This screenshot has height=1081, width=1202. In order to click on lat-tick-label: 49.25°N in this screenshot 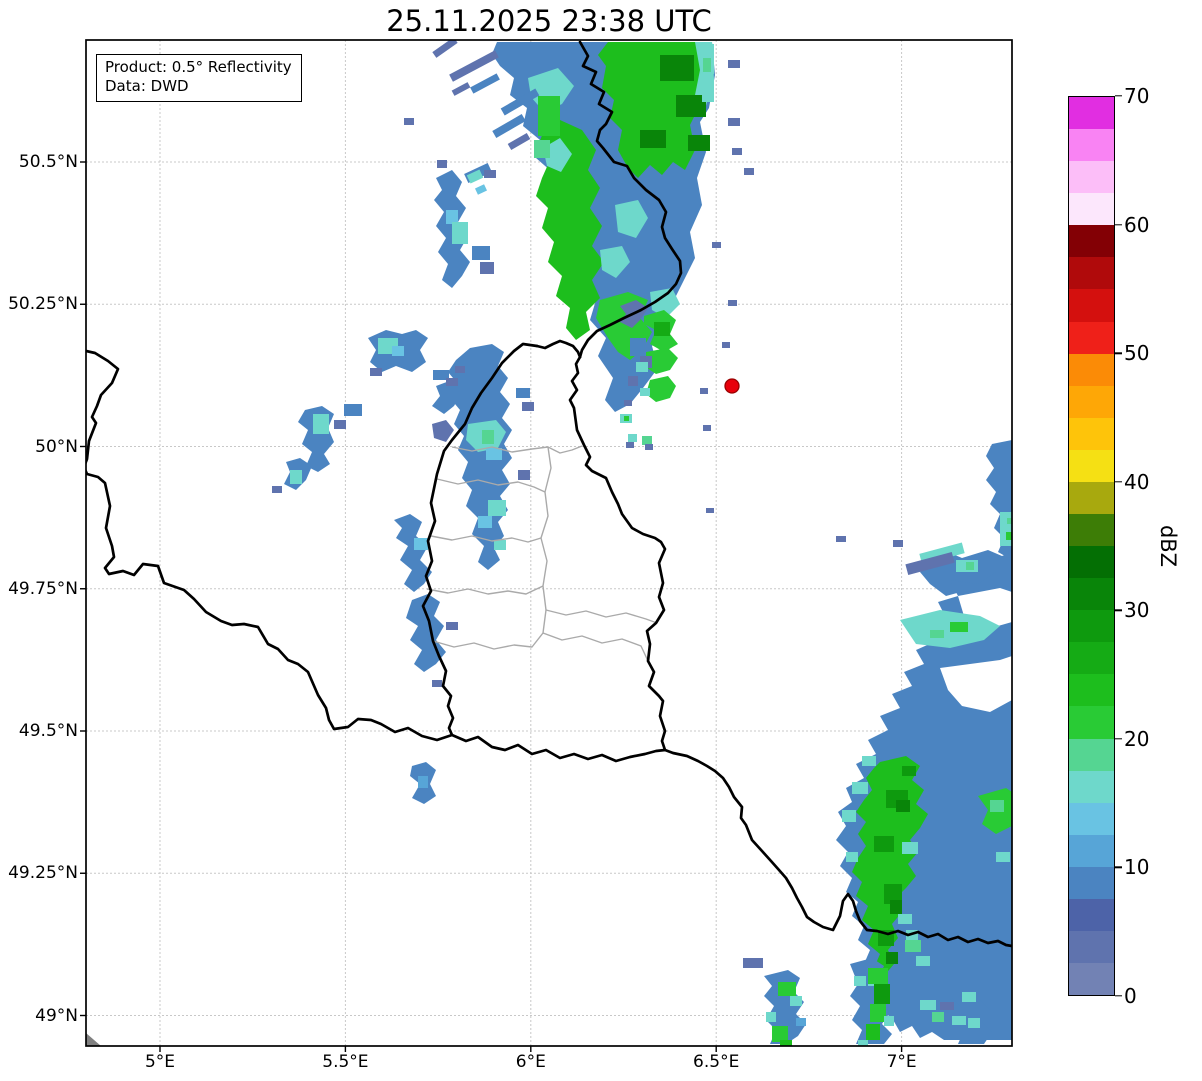, I will do `click(43, 873)`.